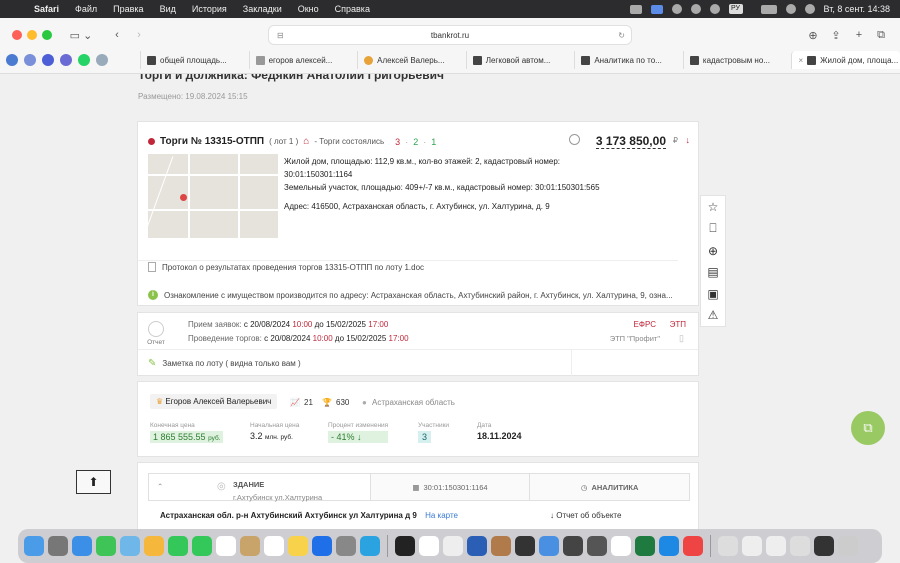 This screenshot has width=900, height=563. I want to click on download-icon: ⊕, so click(813, 35).